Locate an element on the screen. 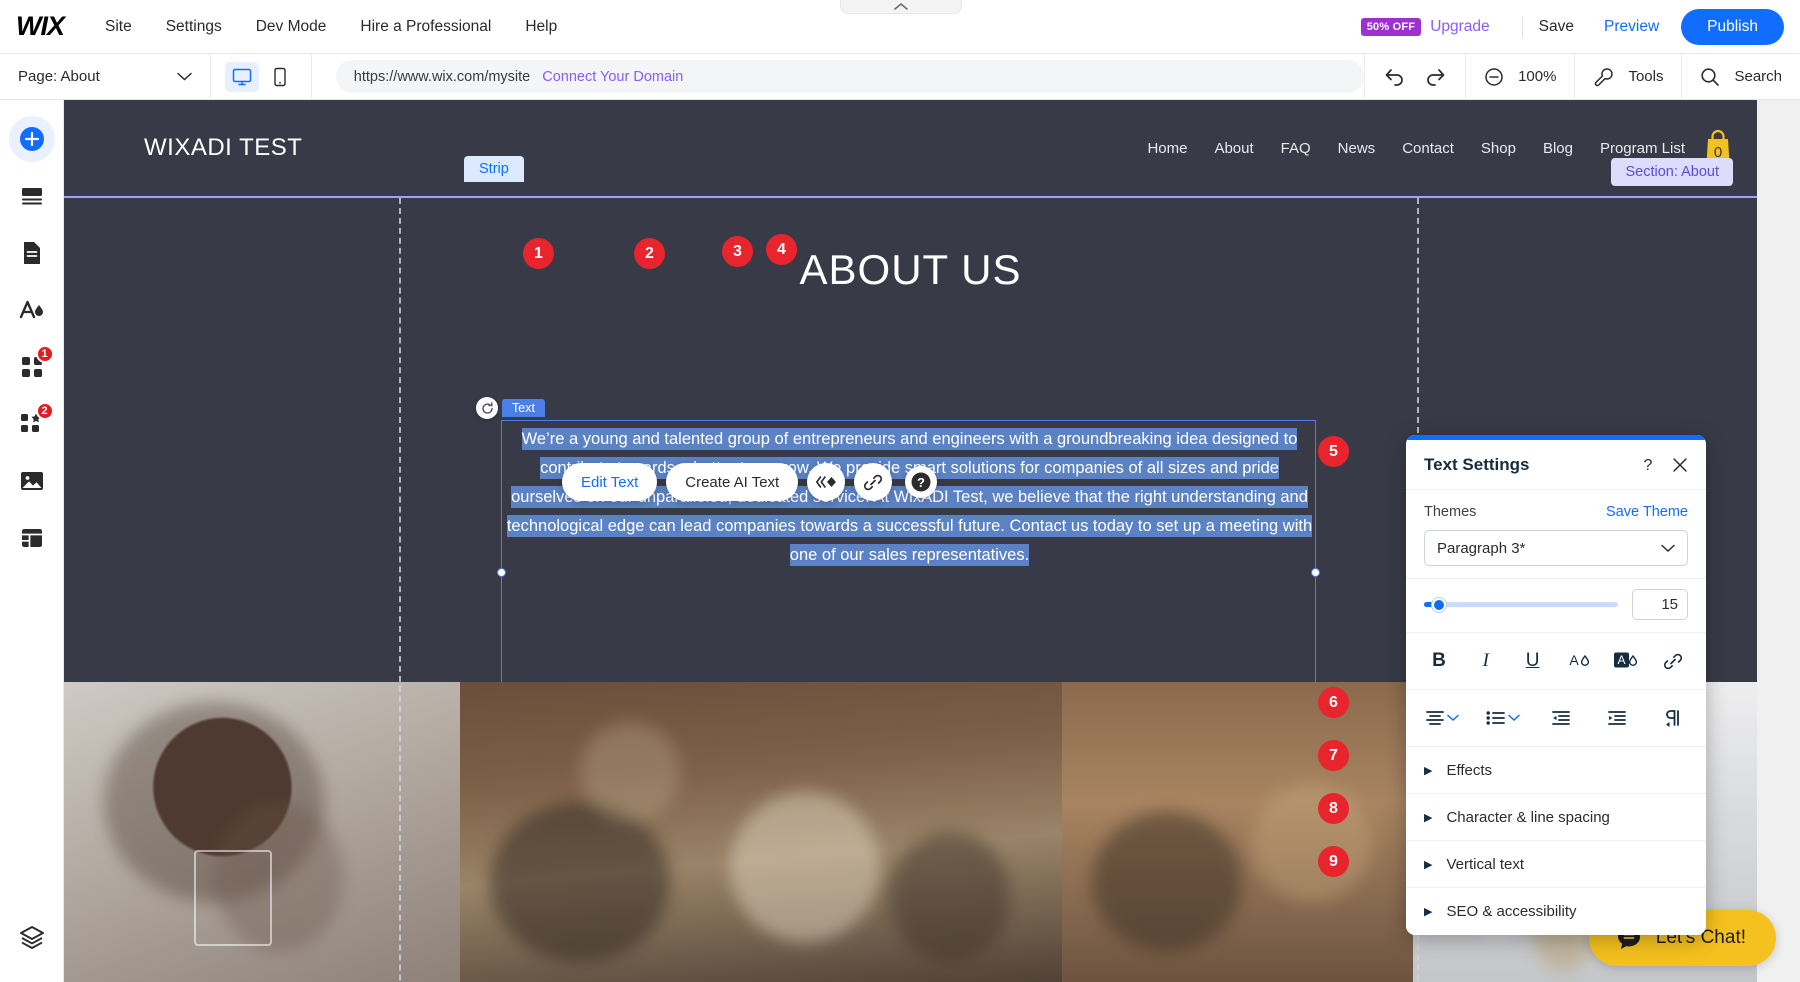  menu-dev-mode: Dev Mode is located at coordinates (291, 27).